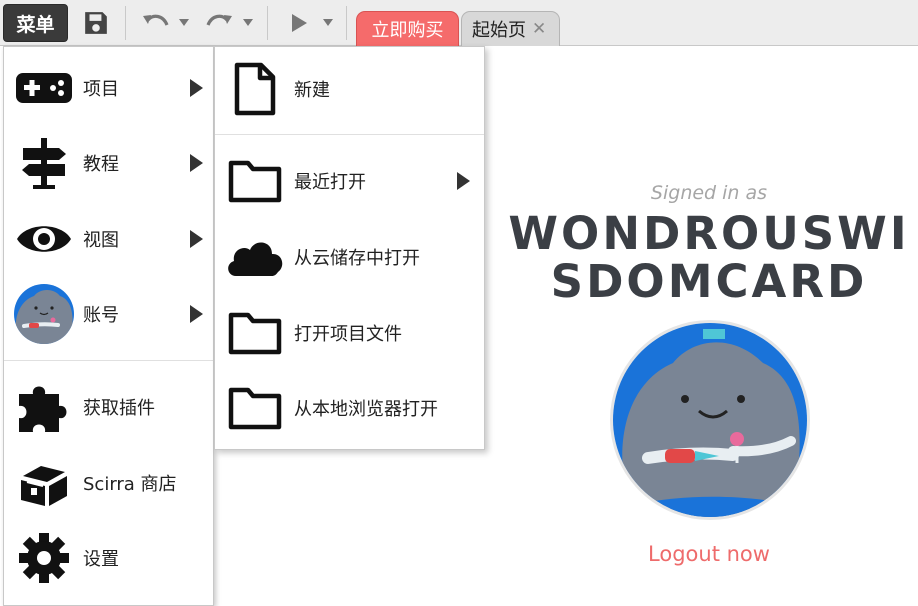 This screenshot has width=918, height=606. I want to click on menu-item-scirra-store: Scirra 商店, so click(108, 483).